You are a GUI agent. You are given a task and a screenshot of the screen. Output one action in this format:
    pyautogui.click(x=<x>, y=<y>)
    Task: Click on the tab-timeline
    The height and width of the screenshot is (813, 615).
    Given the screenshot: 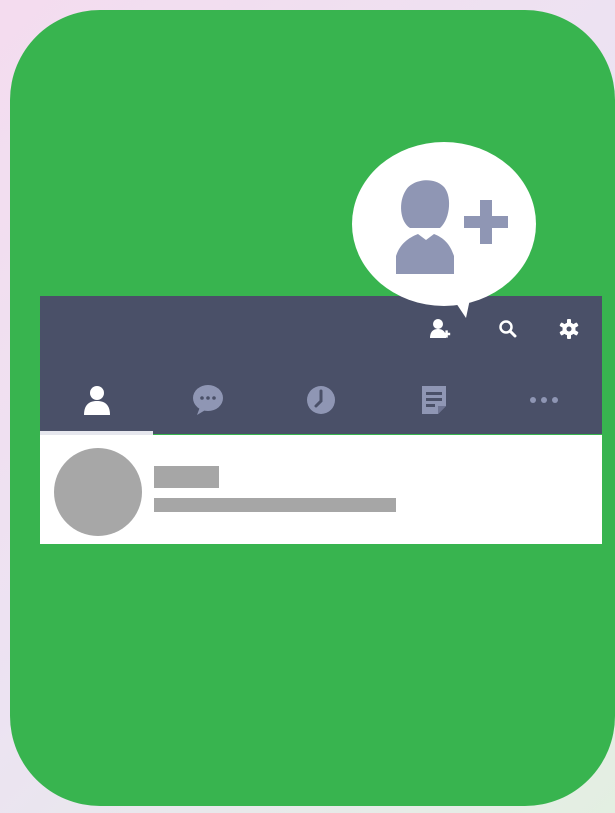 What is the action you would take?
    pyautogui.click(x=321, y=400)
    